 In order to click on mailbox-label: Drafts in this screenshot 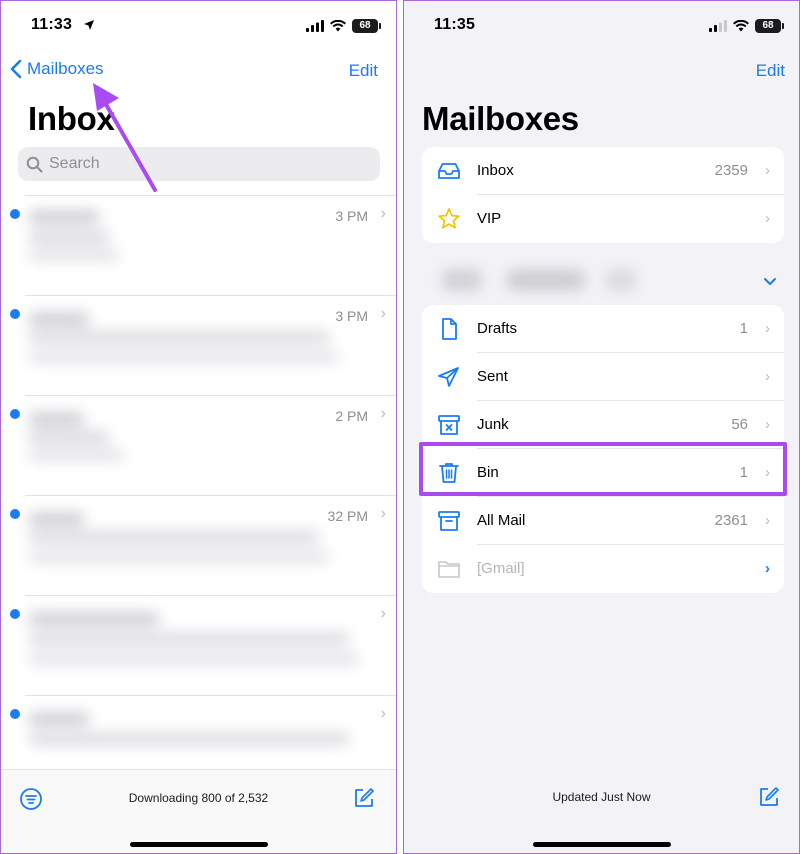, I will do `click(497, 328)`.